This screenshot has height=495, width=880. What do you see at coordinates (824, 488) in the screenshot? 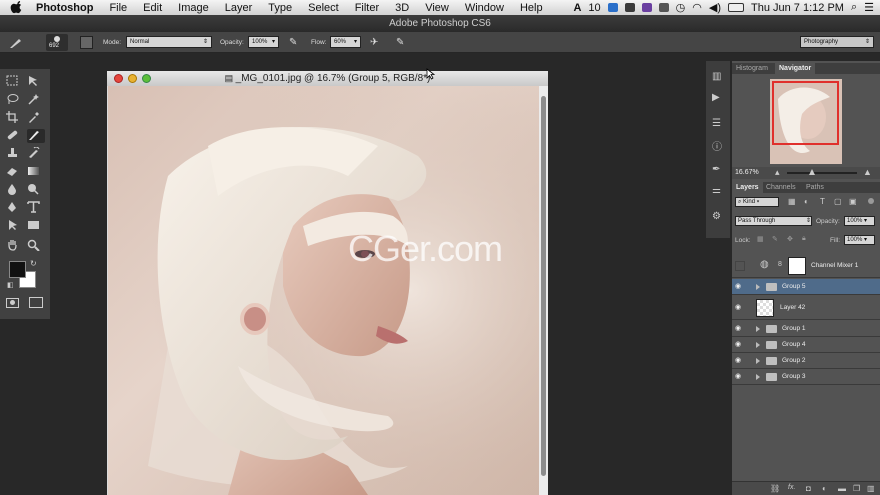
I see `new-adjustment-icon: ◐` at bounding box center [824, 488].